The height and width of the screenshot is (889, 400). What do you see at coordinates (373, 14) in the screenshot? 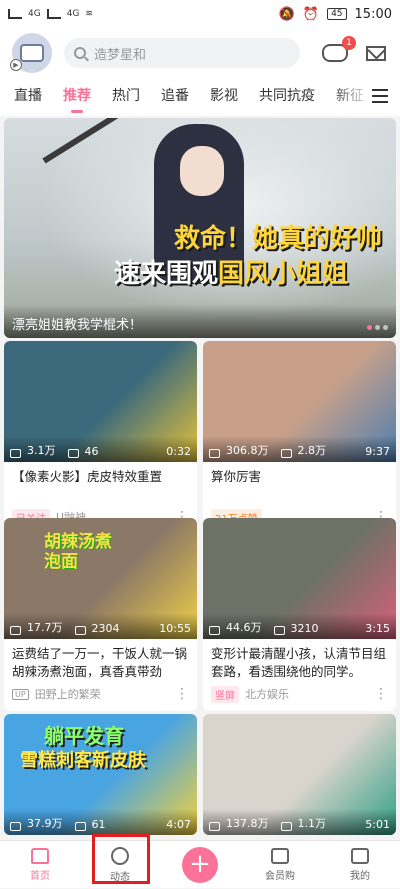
I see `clock: 15:00` at bounding box center [373, 14].